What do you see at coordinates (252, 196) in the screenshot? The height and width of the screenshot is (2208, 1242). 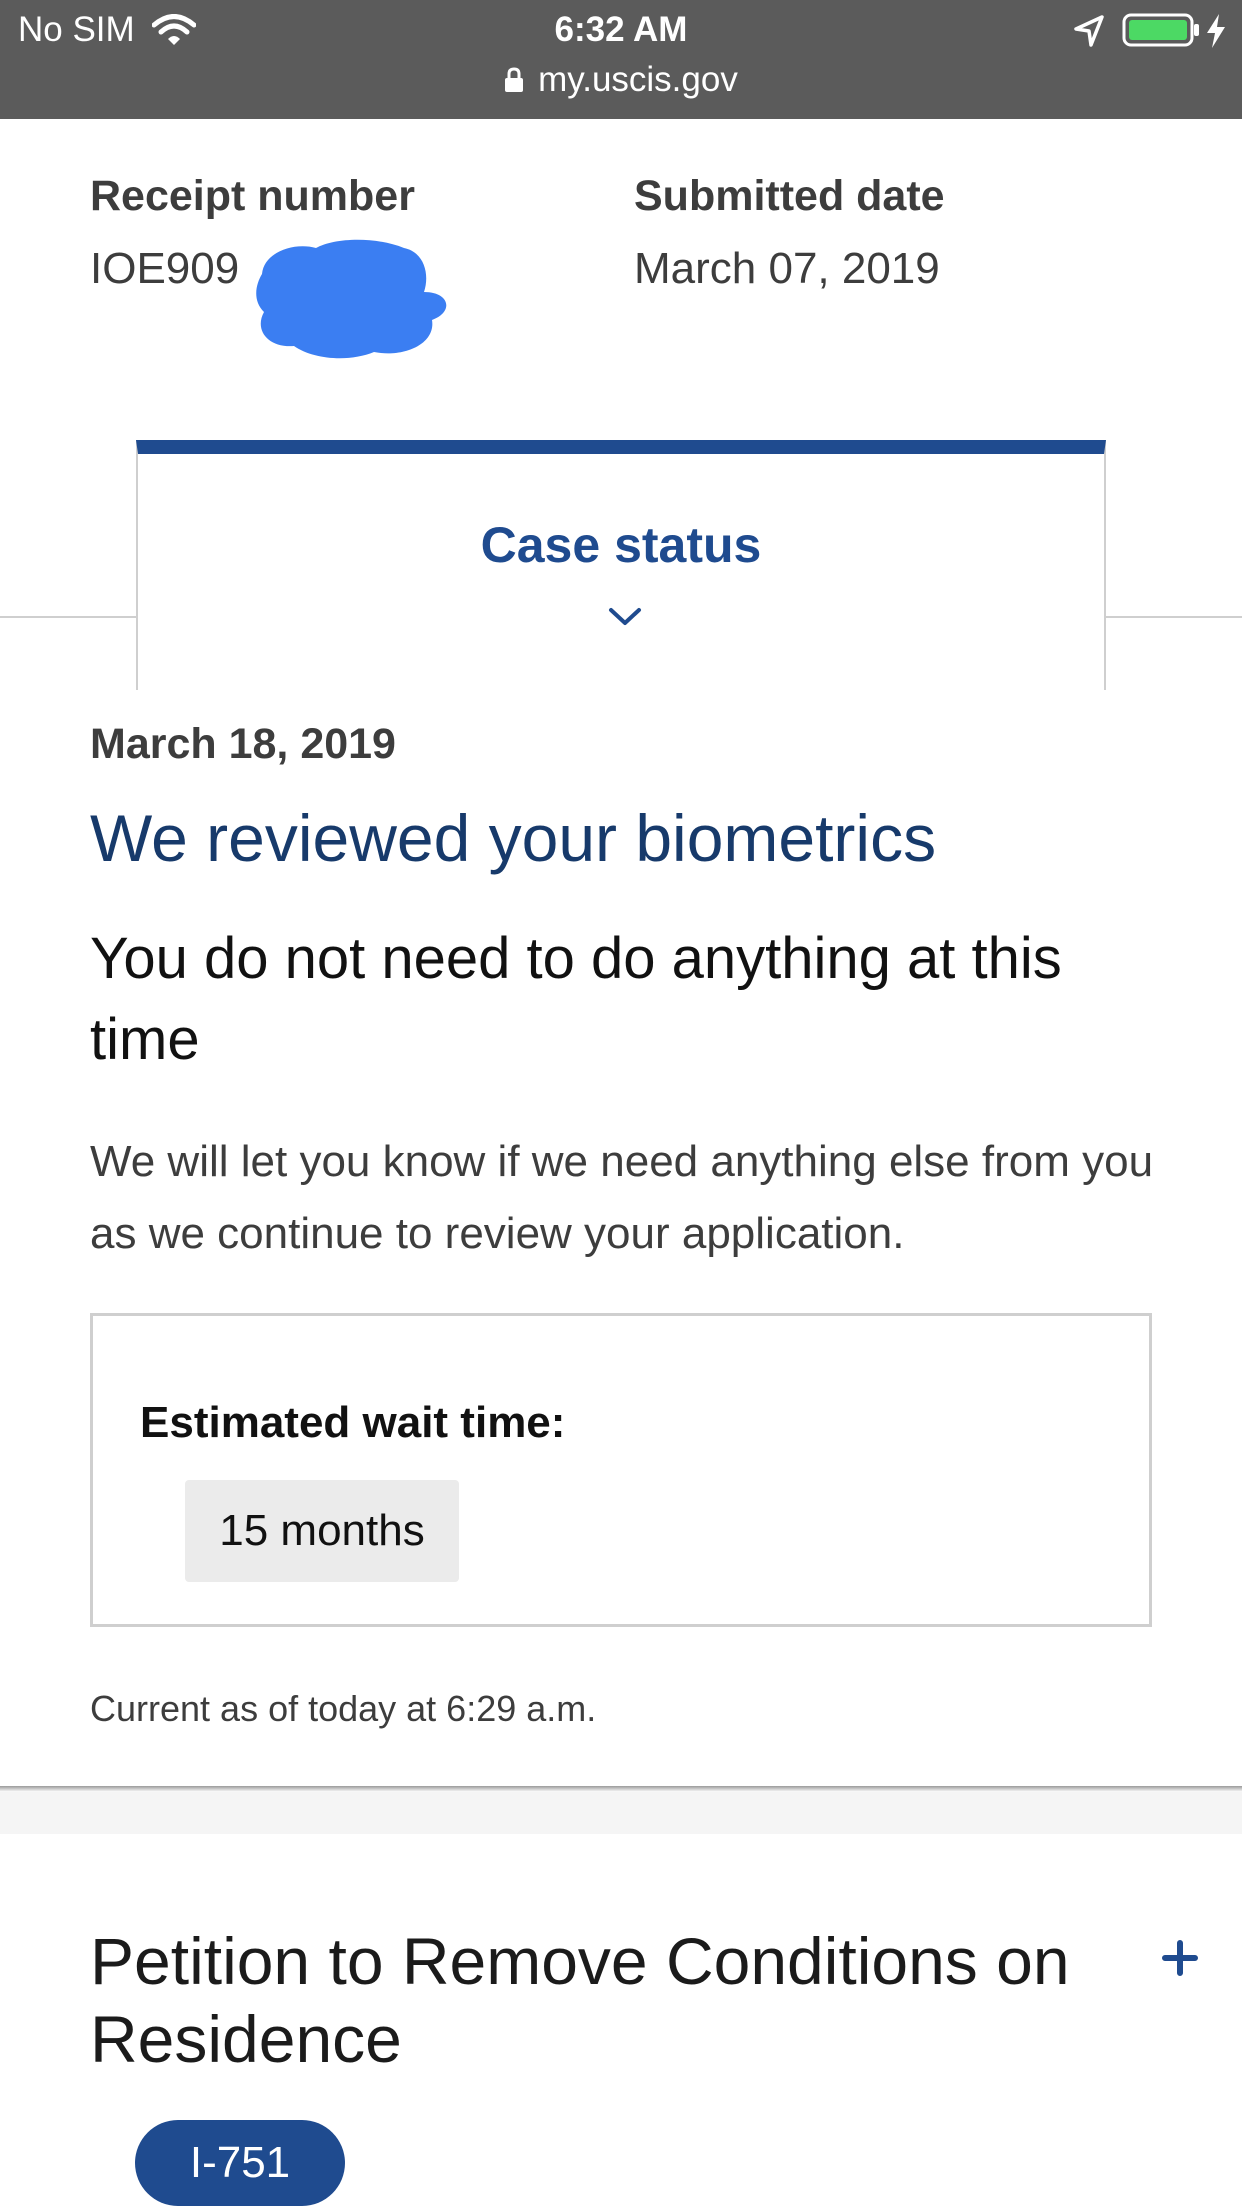 I see `receipt-number-label: Receipt number` at bounding box center [252, 196].